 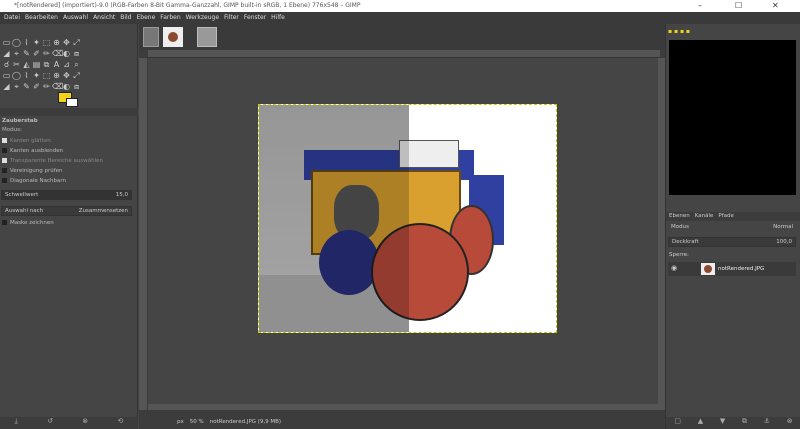 I want to click on close-button: ✕, so click(x=775, y=6).